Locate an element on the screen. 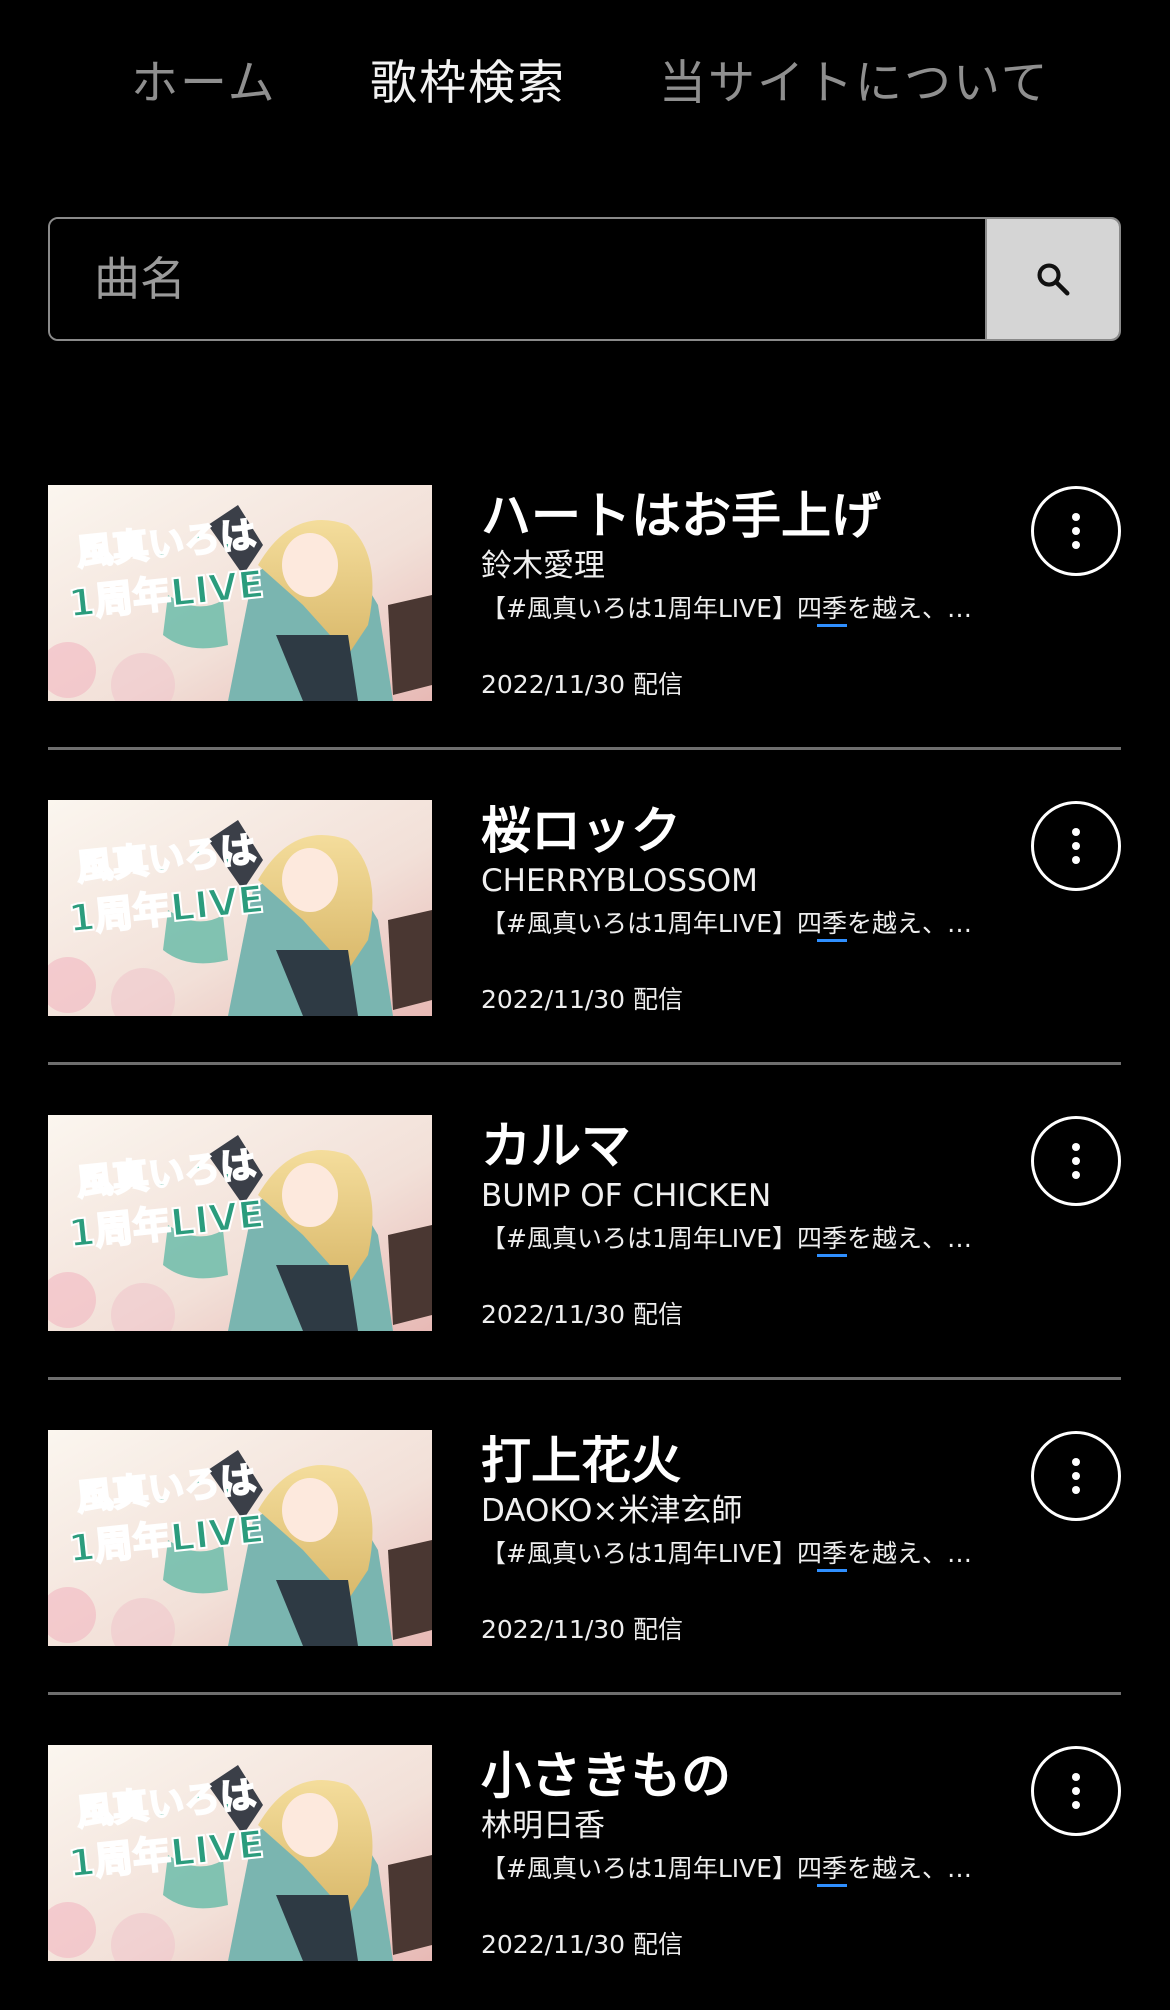 This screenshot has height=2010, width=1170. top-nav: ホーム 歌枠検索 当サイトについて is located at coordinates (585, 85).